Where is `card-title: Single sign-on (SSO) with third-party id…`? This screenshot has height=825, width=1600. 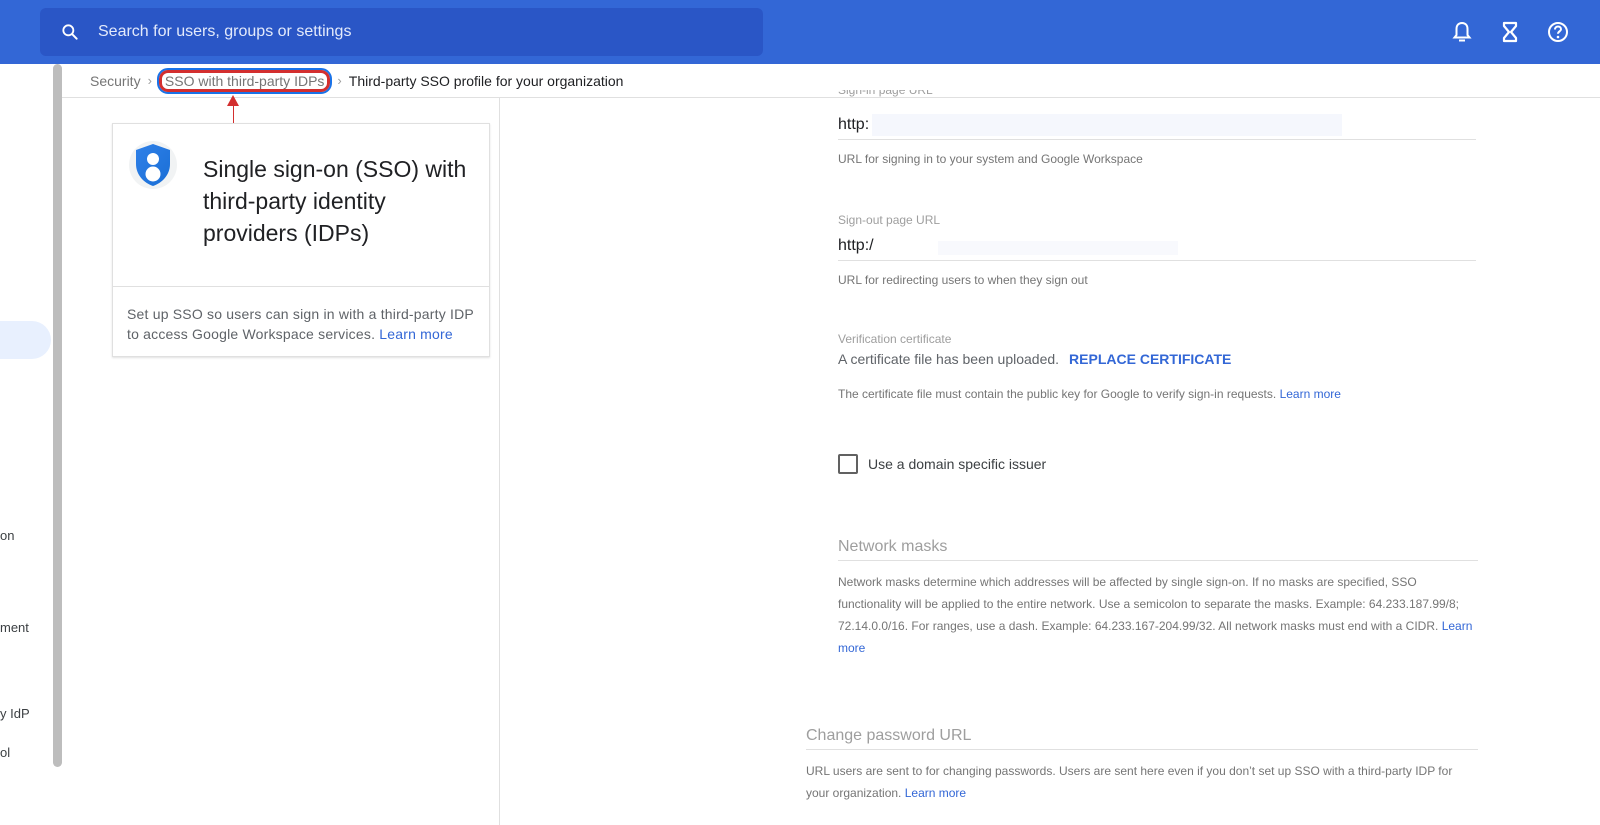 card-title: Single sign-on (SSO) with third-party id… is located at coordinates (335, 201).